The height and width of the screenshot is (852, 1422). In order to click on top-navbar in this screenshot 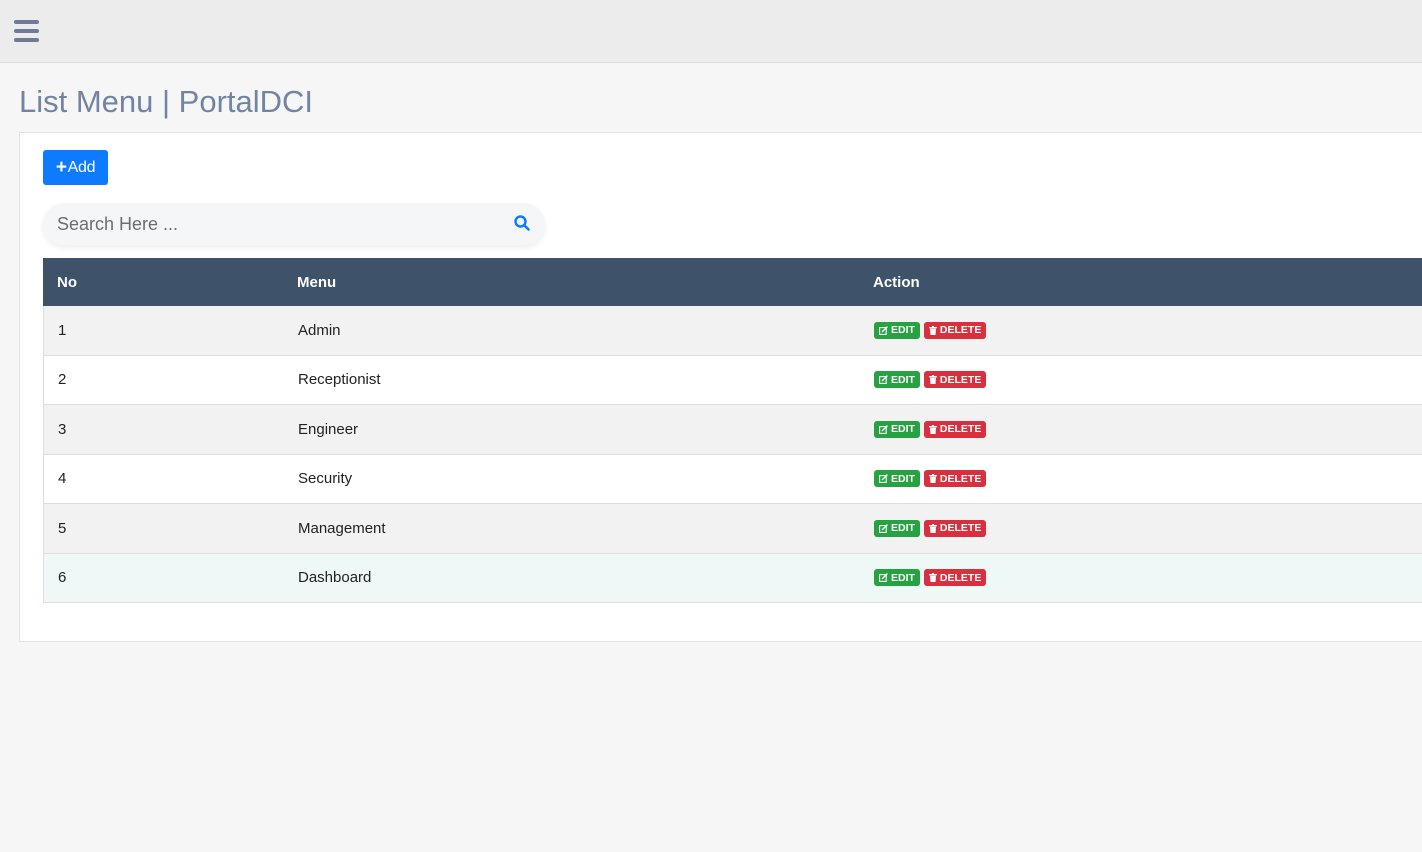, I will do `click(711, 31)`.